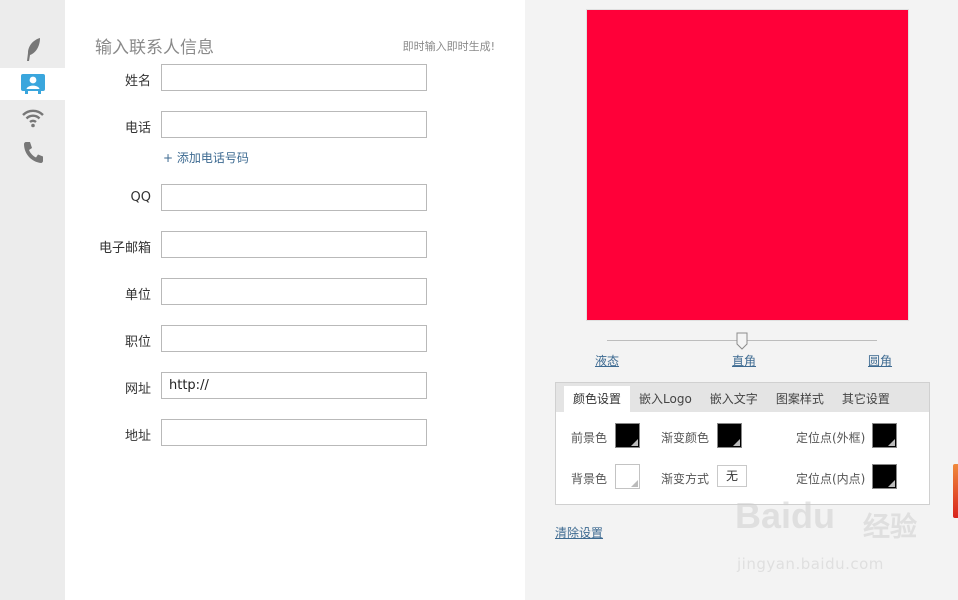  I want to click on sidebar-item-text, so click(32, 50).